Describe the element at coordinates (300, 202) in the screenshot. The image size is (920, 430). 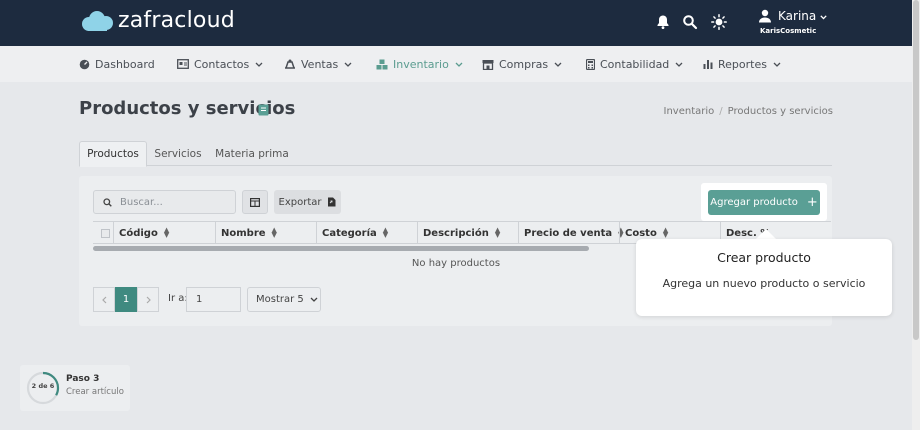
I see `export-label: Exportar` at that location.